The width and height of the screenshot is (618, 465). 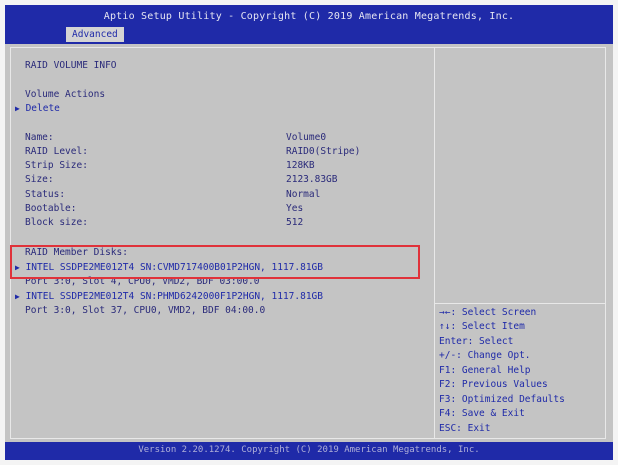 What do you see at coordinates (485, 370) in the screenshot?
I see `help-general: F1: General Help` at bounding box center [485, 370].